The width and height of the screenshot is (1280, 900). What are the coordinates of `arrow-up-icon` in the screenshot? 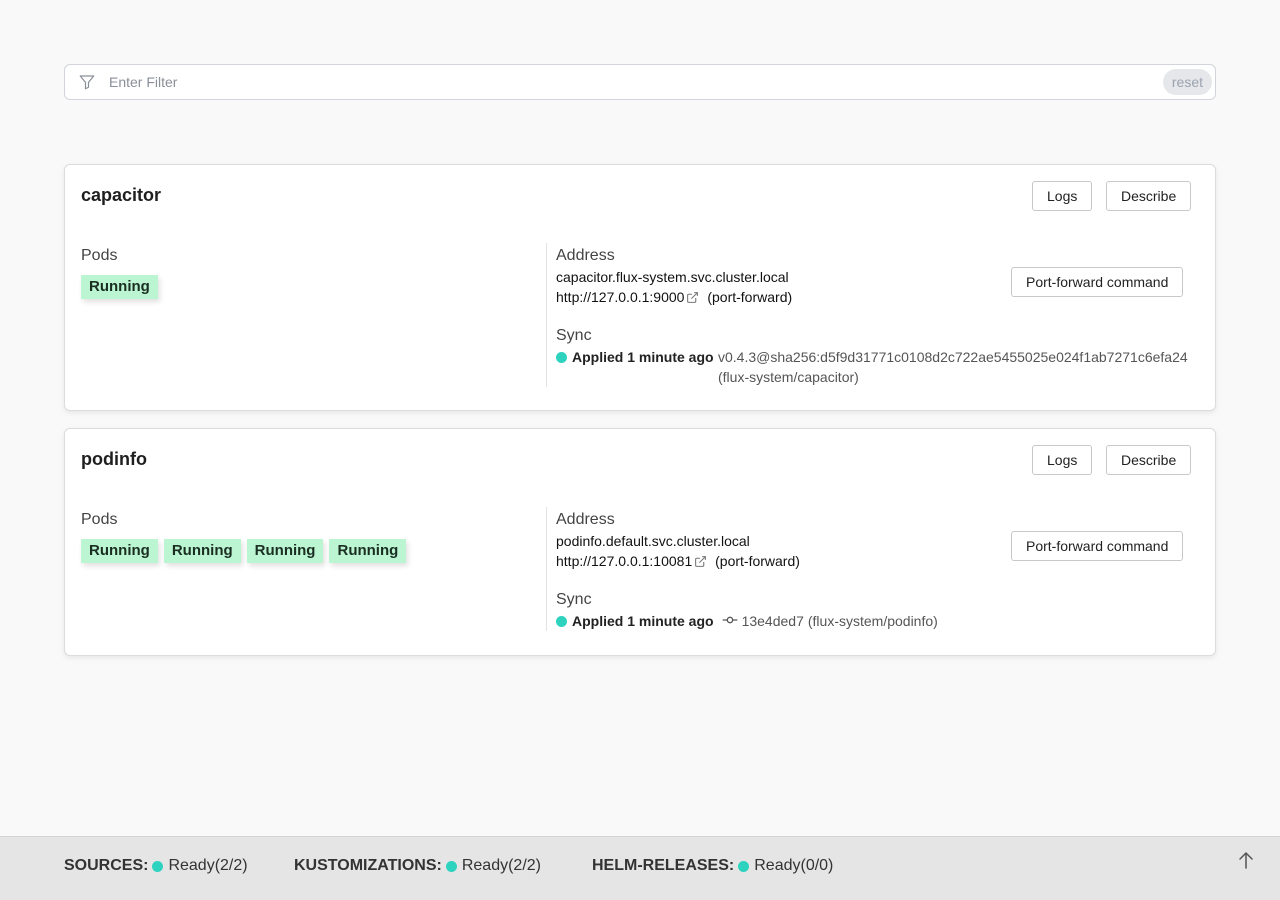 It's located at (1246, 862).